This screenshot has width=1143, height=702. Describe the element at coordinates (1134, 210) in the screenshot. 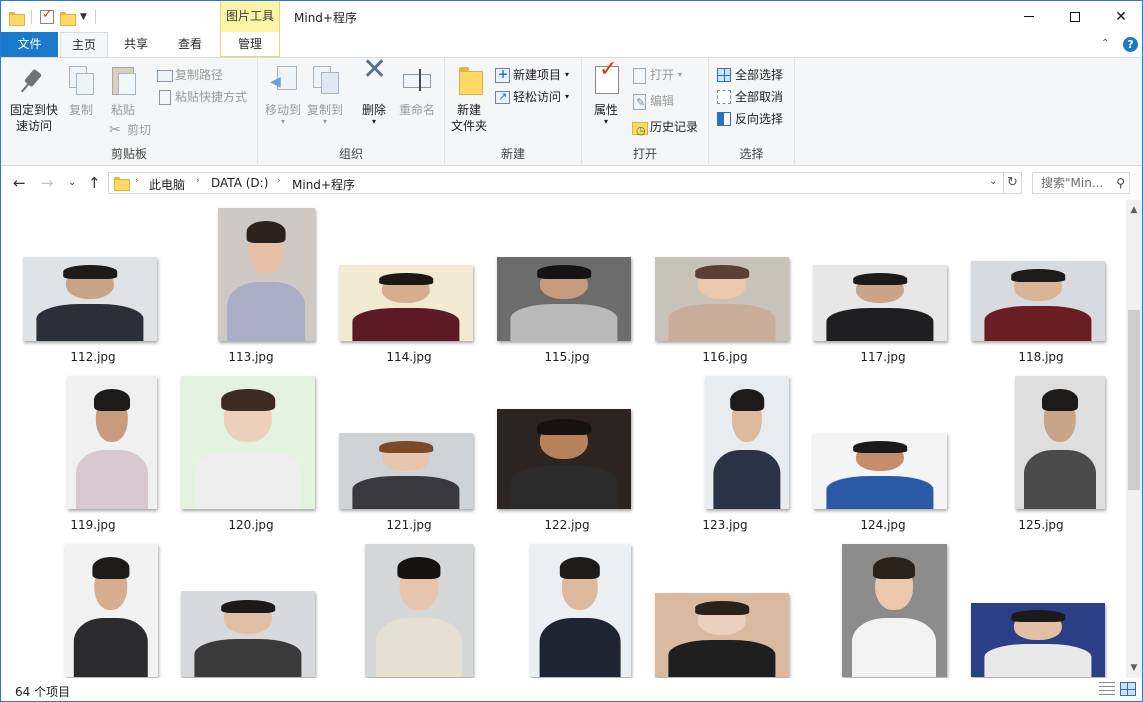

I see `scroll-up-icon: ▲` at that location.